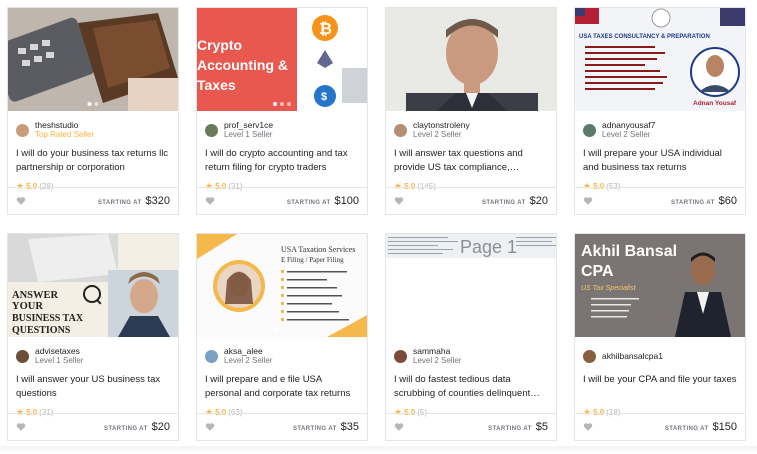 This screenshot has height=454, width=757. What do you see at coordinates (660, 200) in the screenshot?
I see `card-footer: STARTING AT $60` at bounding box center [660, 200].